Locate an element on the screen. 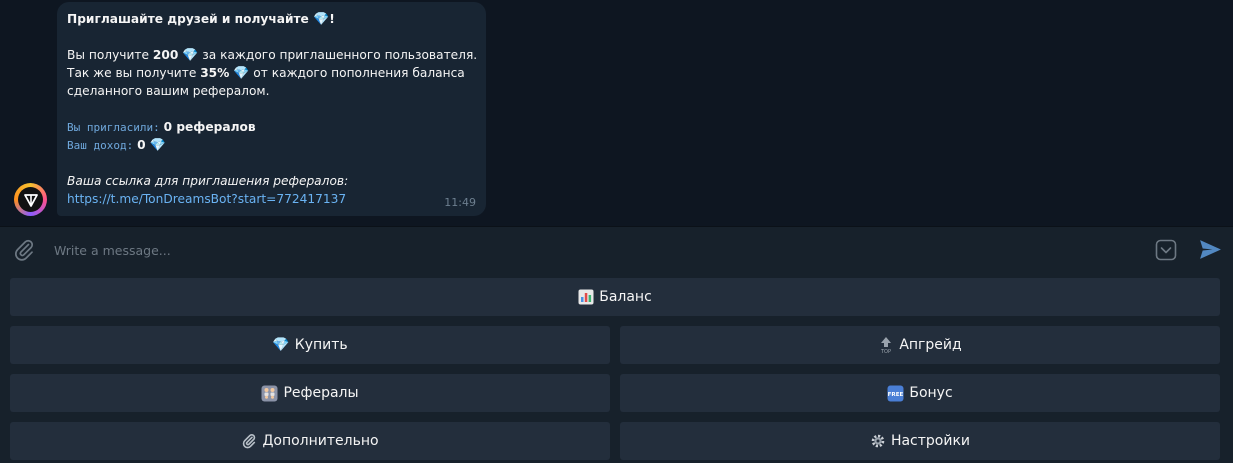  message-line-3: сделанного вашим рефералом. is located at coordinates (168, 91).